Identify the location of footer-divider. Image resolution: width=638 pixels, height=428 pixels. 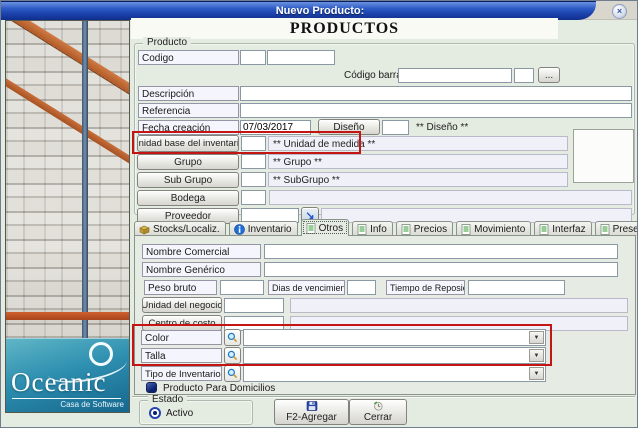
(383, 397).